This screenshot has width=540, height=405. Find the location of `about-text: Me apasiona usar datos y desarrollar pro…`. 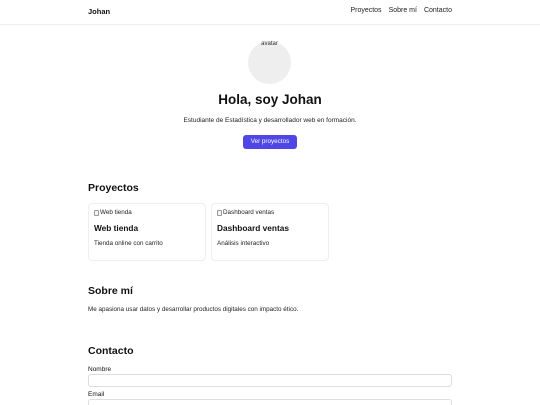

about-text: Me apasiona usar datos y desarrollar pro… is located at coordinates (193, 309).